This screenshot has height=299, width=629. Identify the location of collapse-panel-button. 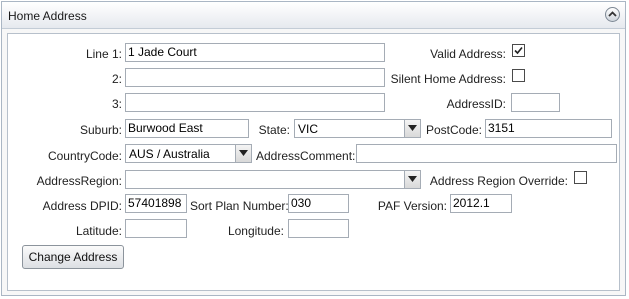
(612, 14).